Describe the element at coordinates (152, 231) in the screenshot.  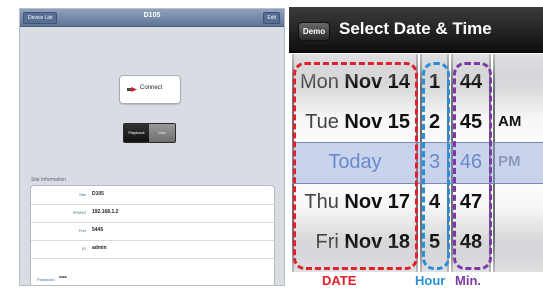
I see `info-row-port: Port 5445` at that location.